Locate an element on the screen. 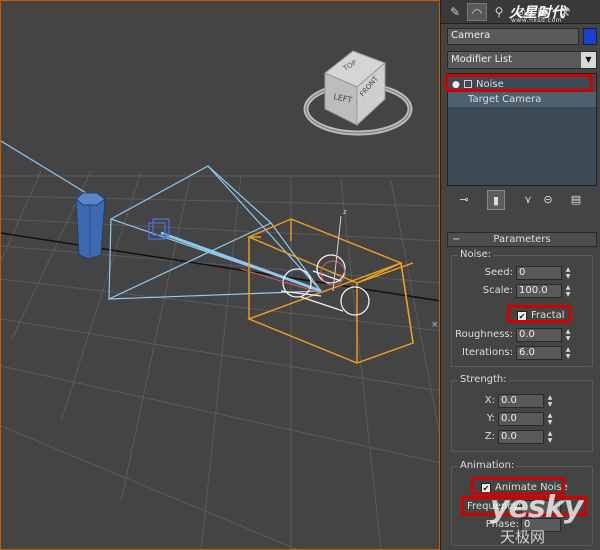 This screenshot has height=550, width=600. viewcube: LEFT FRONT TOP is located at coordinates (358, 93).